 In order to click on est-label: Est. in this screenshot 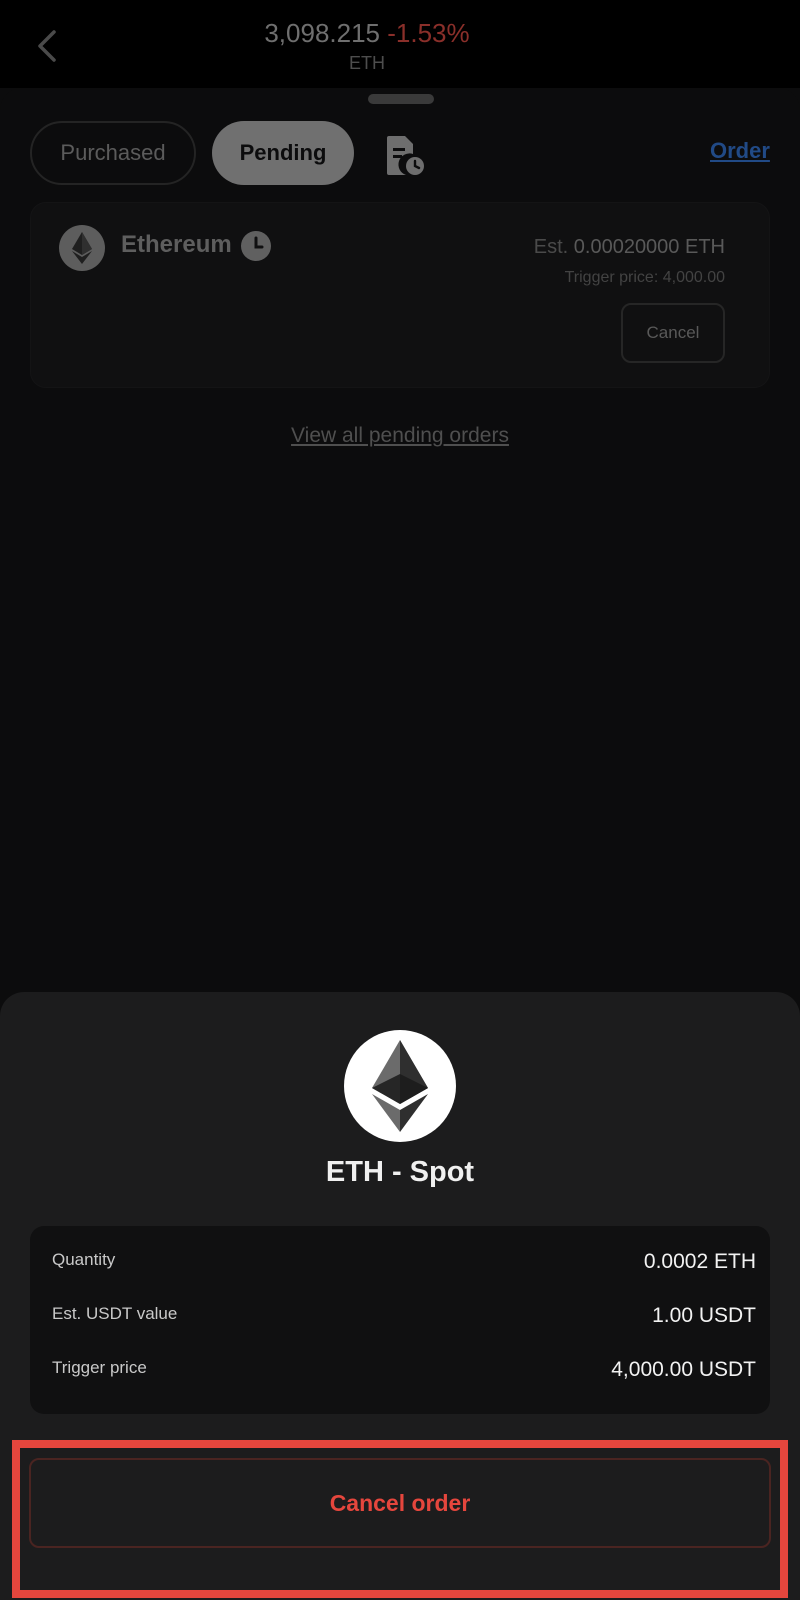, I will do `click(551, 247)`.